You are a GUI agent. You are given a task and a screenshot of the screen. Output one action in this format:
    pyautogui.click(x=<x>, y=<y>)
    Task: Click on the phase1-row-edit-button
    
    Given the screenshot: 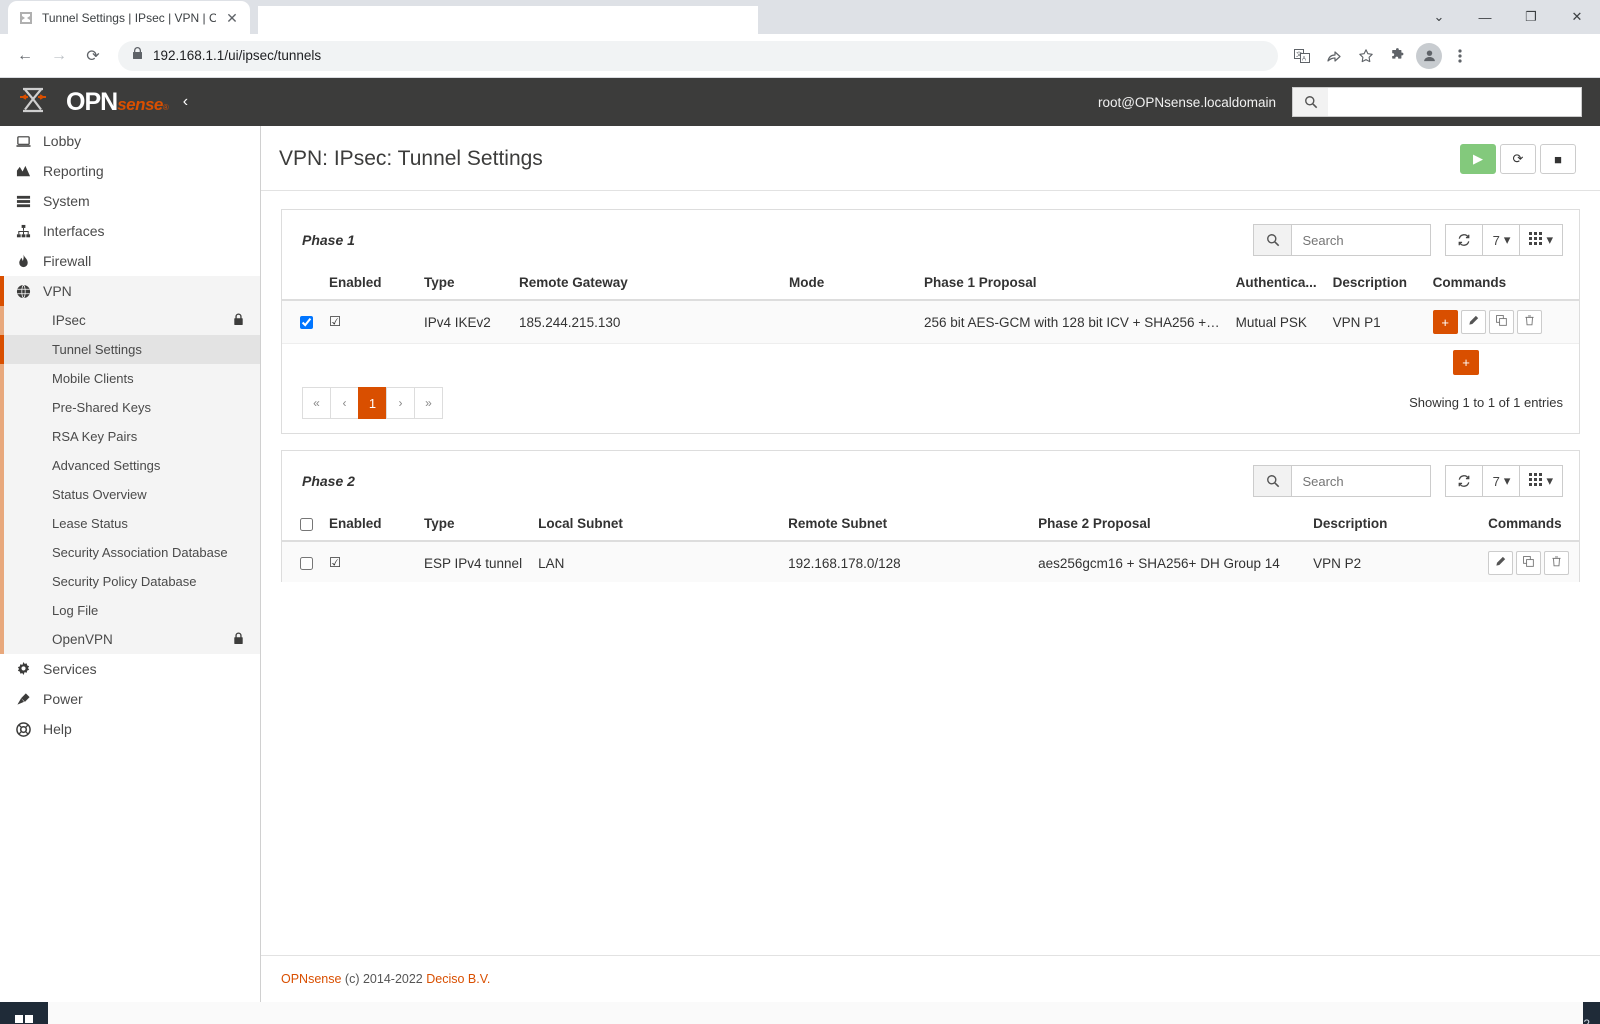 What is the action you would take?
    pyautogui.click(x=1473, y=322)
    